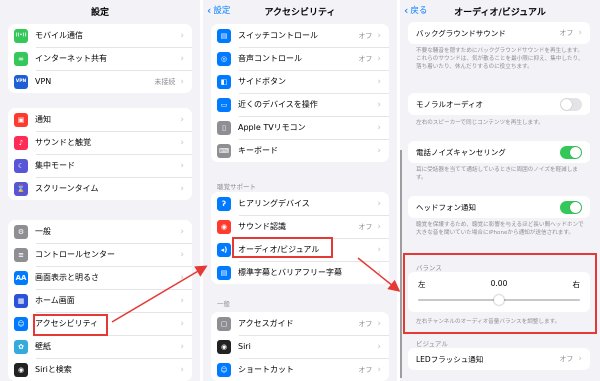 The width and height of the screenshot is (600, 381). What do you see at coordinates (256, 290) in the screenshot?
I see `annotation-arrows` at bounding box center [256, 290].